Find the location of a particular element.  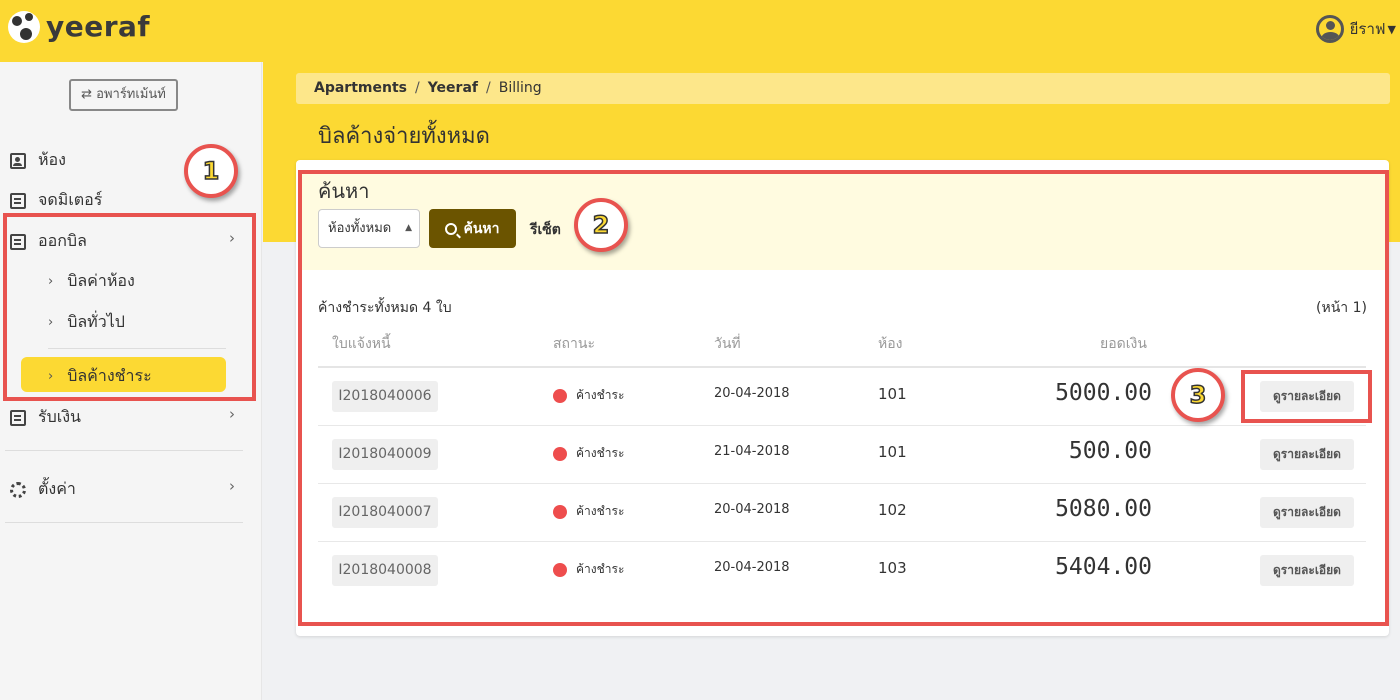

user-menu: ยีราฟ ▼ is located at coordinates (1355, 29).